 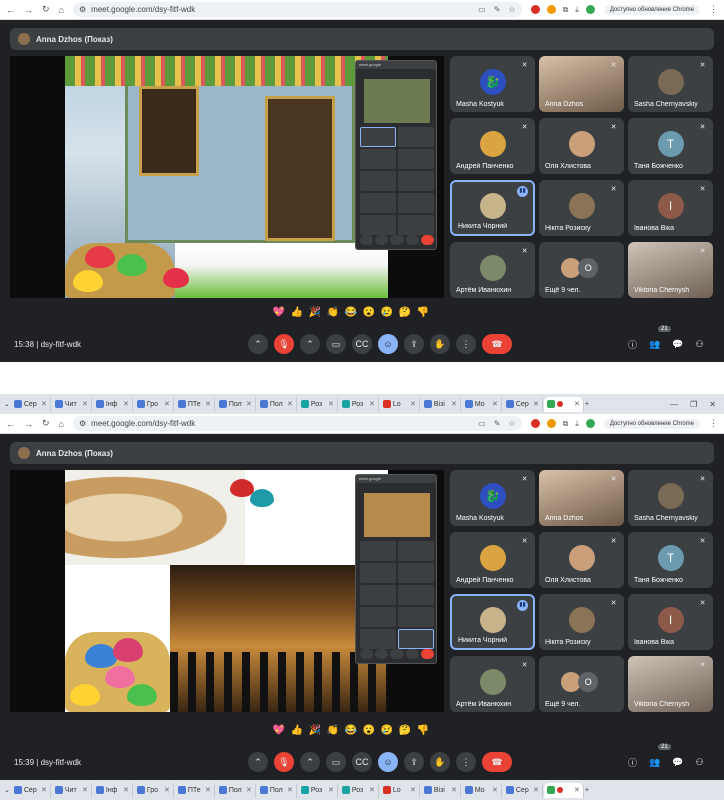 I want to click on browser-tab: Гро ✕, so click(x=154, y=404).